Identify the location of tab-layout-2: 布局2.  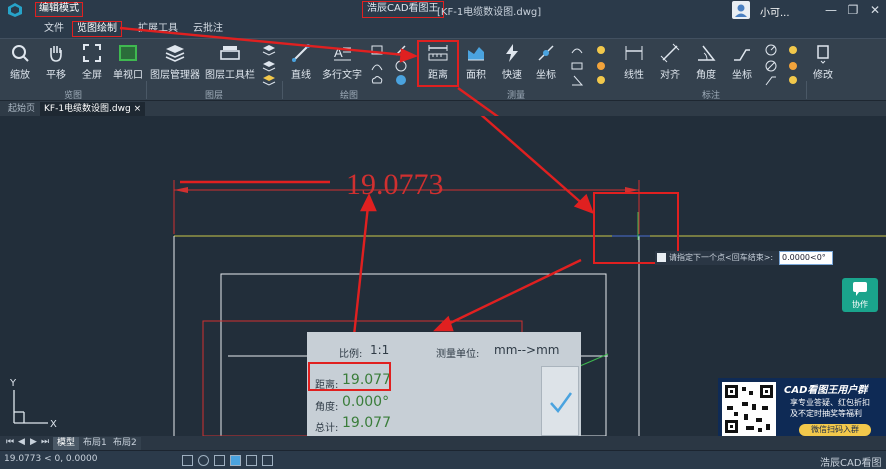
(125, 443).